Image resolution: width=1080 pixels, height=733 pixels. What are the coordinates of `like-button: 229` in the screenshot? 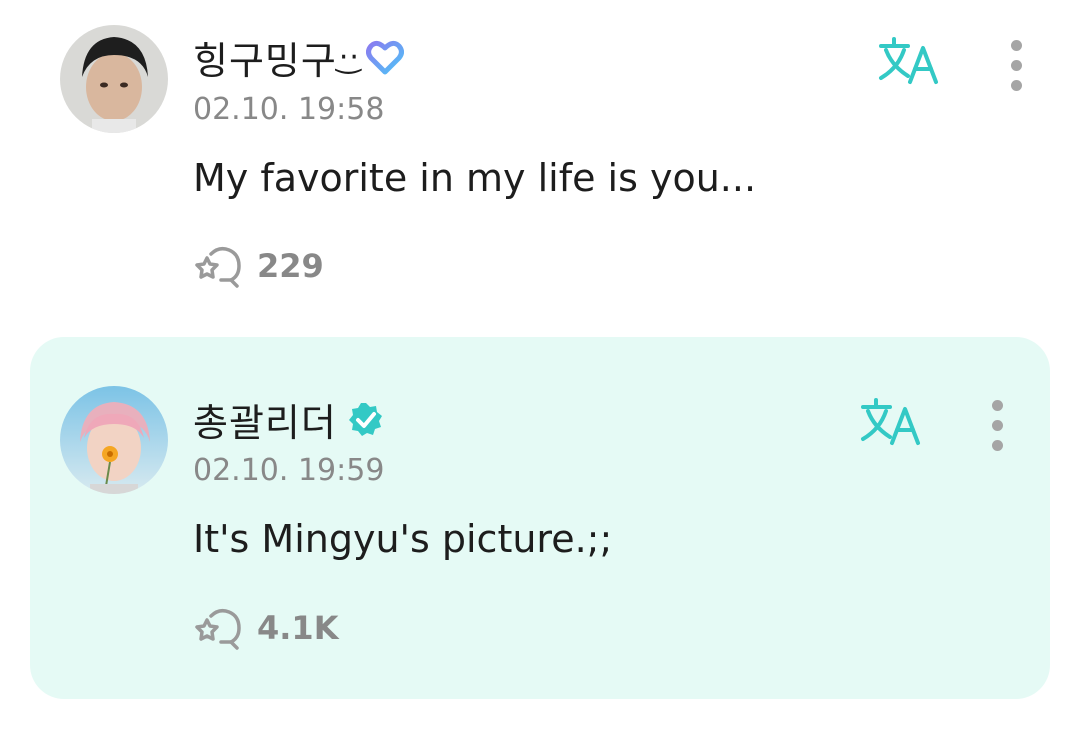 It's located at (258, 266).